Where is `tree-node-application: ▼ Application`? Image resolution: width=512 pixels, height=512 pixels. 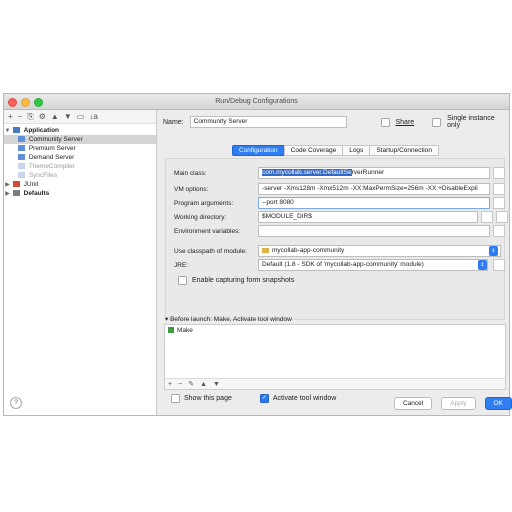
tree-node-application: ▼ Application is located at coordinates (80, 130).